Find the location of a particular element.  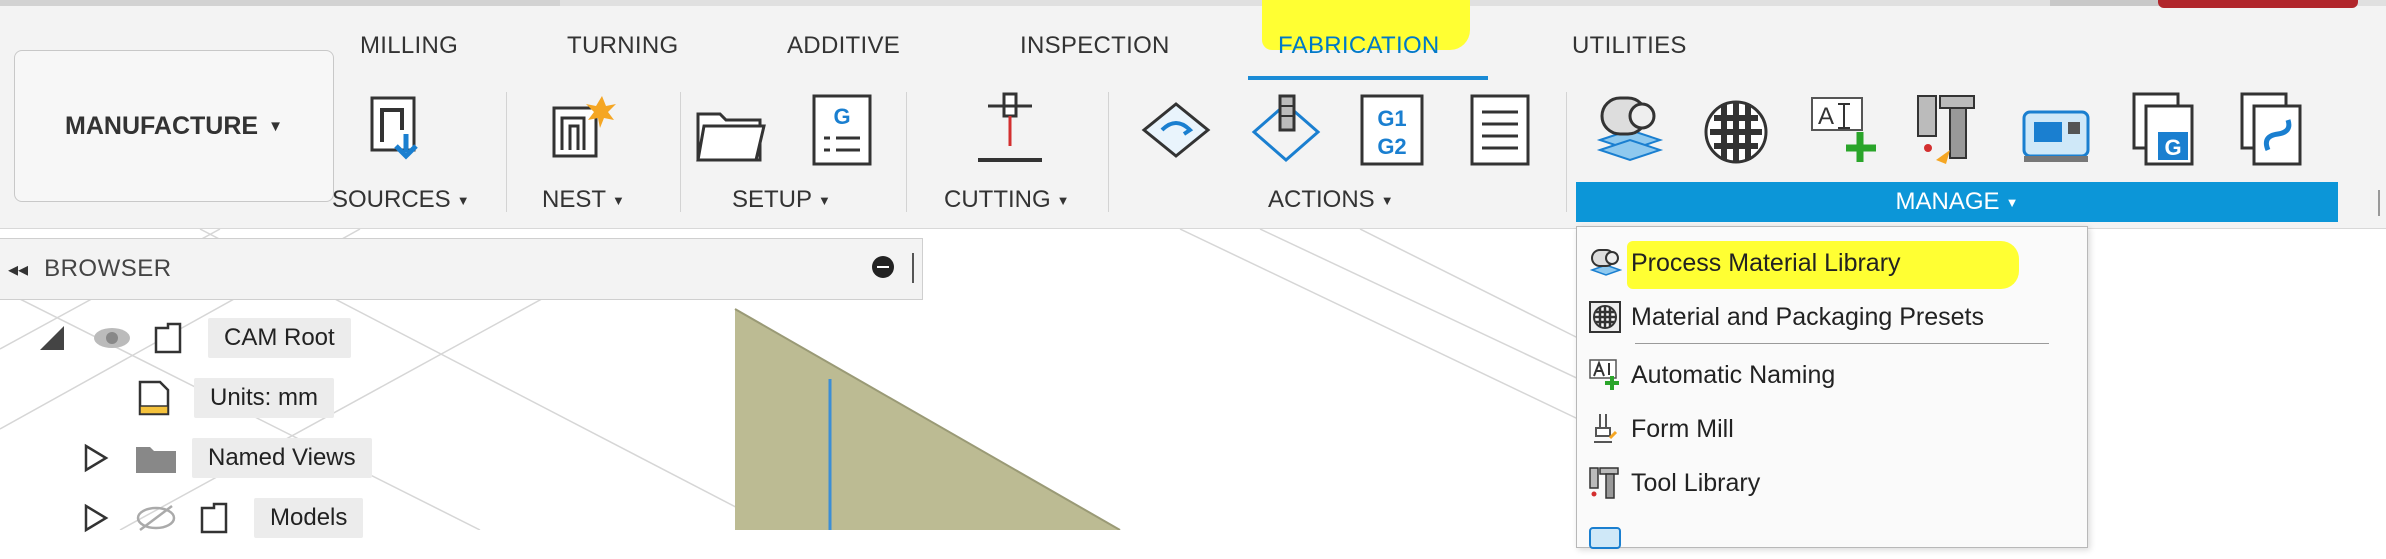

menu-item-label: Form Mill is located at coordinates (1682, 428).